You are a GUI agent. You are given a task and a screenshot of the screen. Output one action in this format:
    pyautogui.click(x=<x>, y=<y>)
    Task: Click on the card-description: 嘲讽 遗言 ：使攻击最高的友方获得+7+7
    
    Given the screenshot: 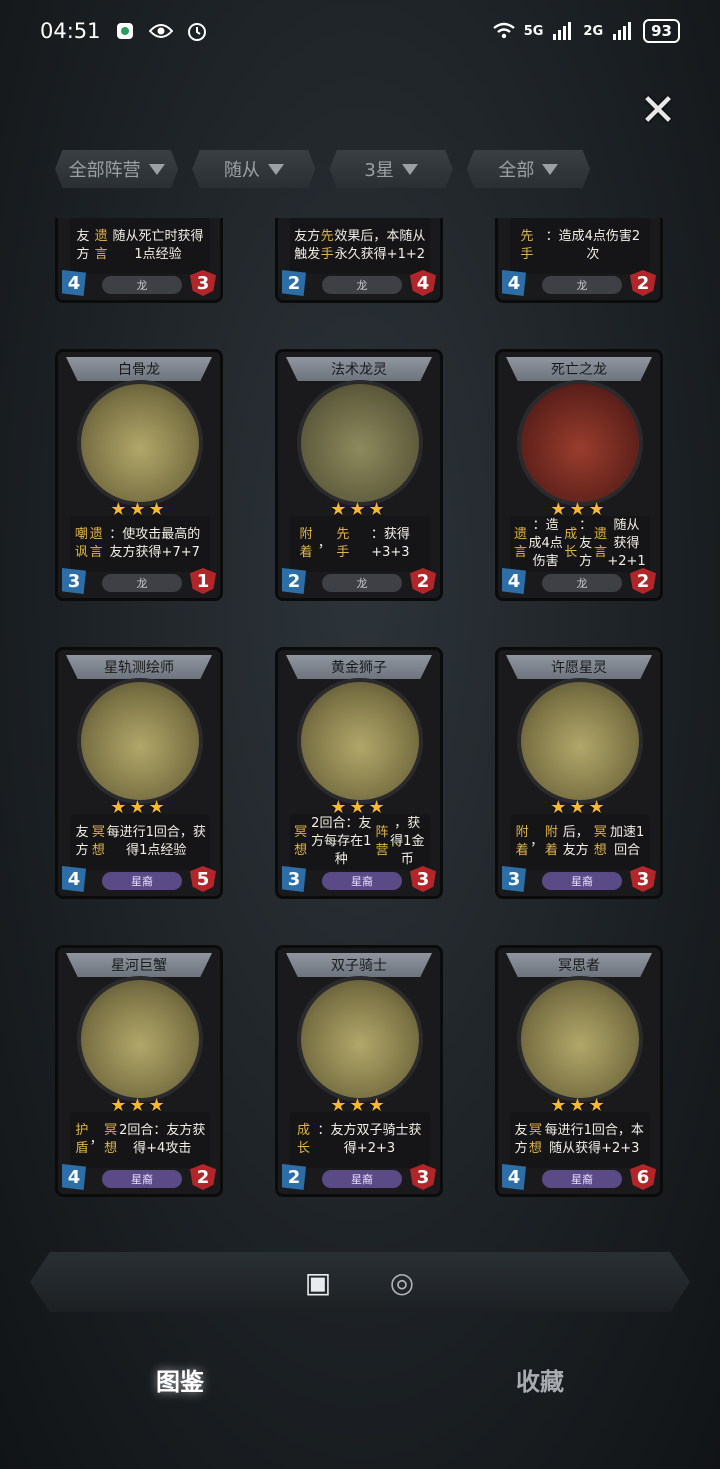 What is the action you would take?
    pyautogui.click(x=140, y=544)
    